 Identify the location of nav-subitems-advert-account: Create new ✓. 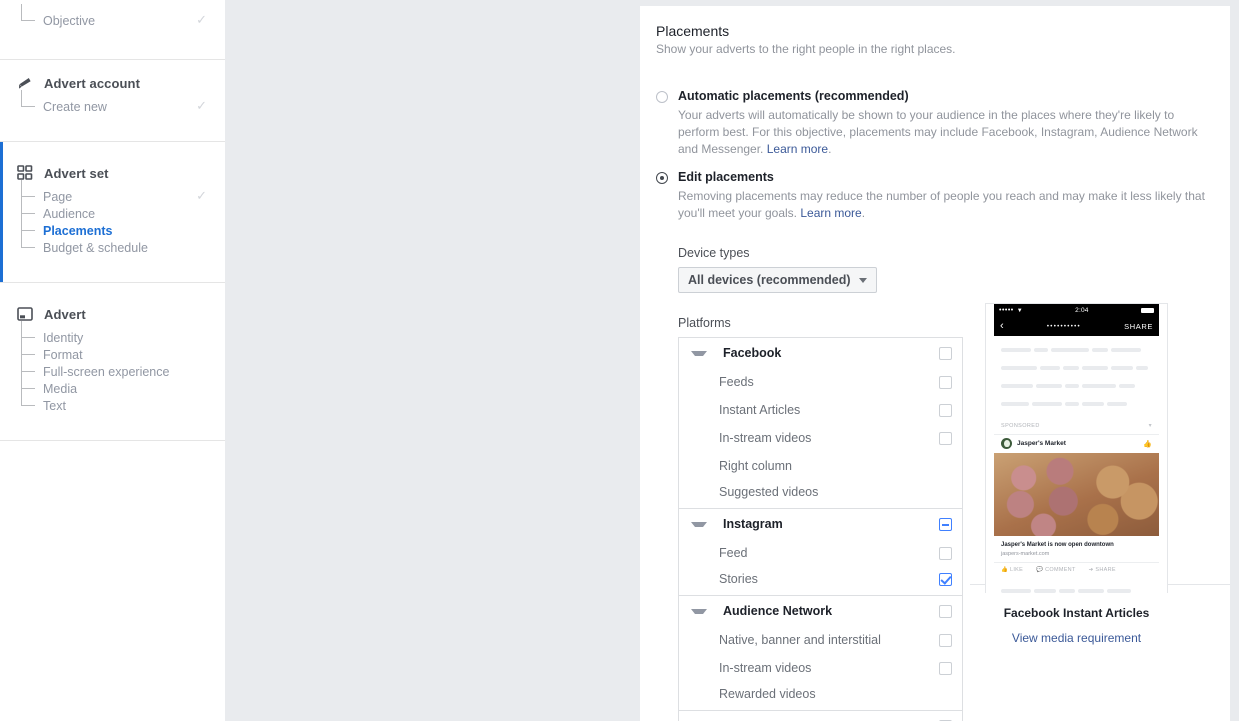
(112, 115).